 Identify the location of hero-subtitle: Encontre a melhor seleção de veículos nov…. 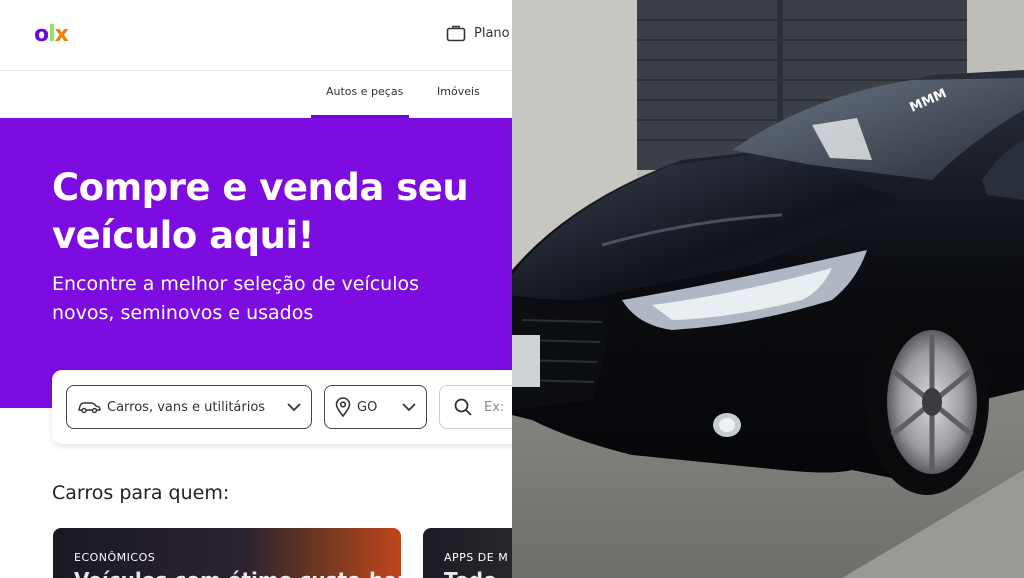
(236, 298).